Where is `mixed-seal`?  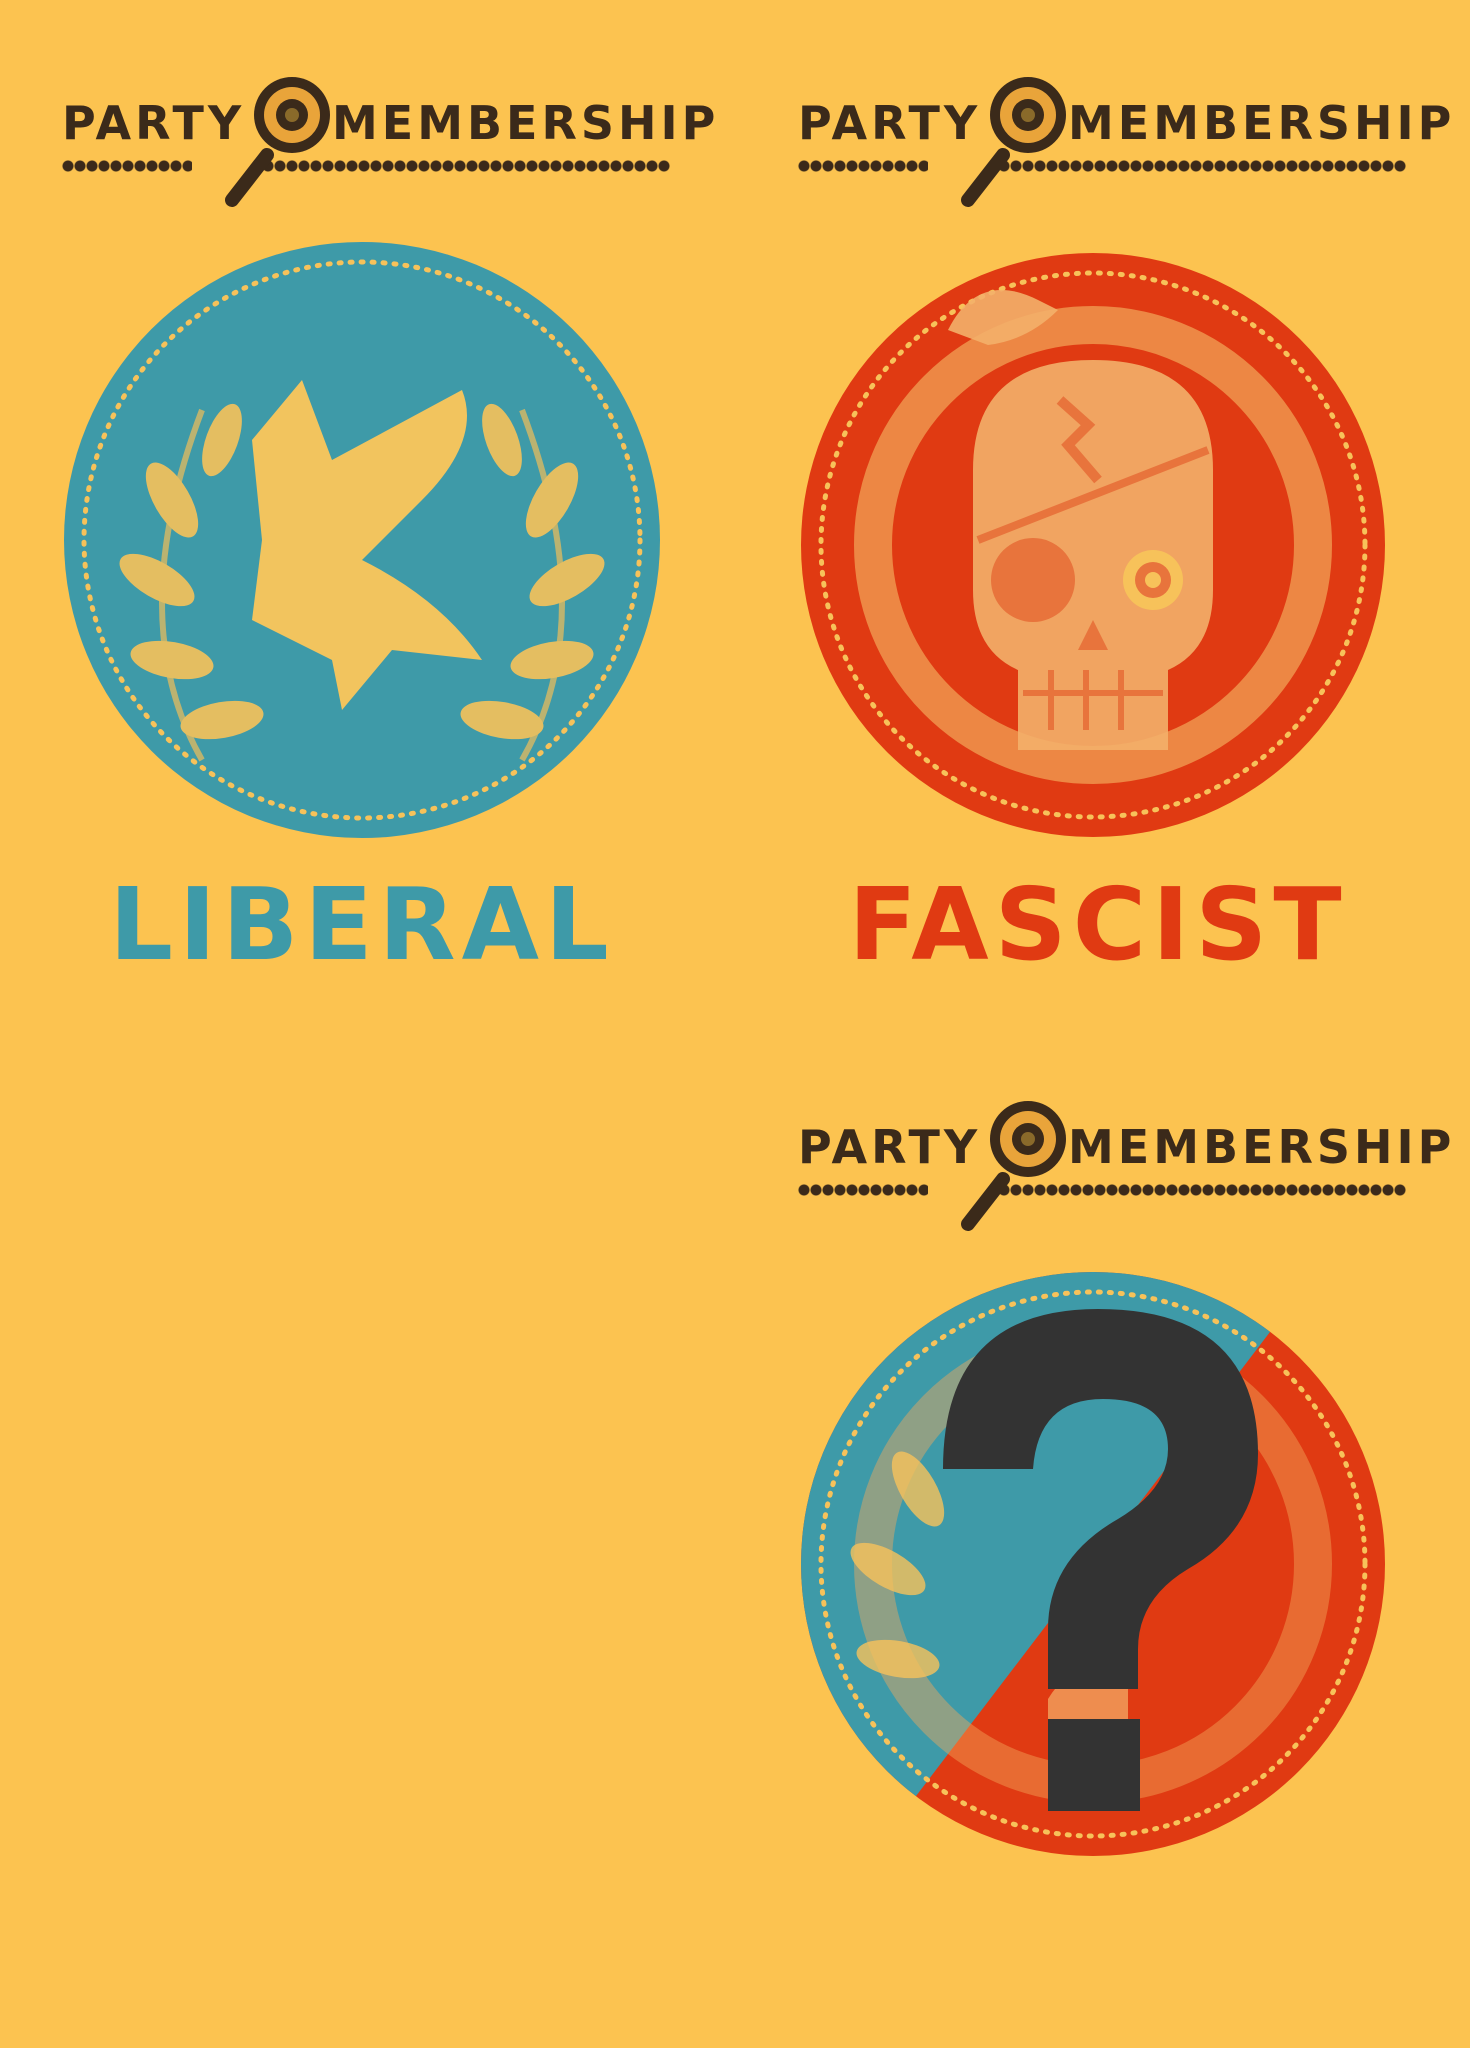
mixed-seal is located at coordinates (1093, 1564).